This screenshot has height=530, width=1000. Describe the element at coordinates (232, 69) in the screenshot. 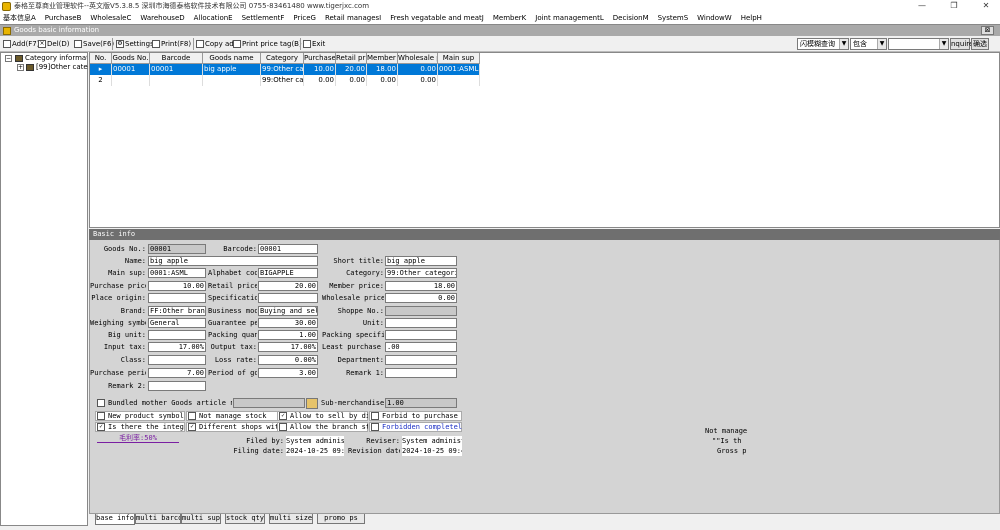

I see `cell-goods-name: big apple` at that location.